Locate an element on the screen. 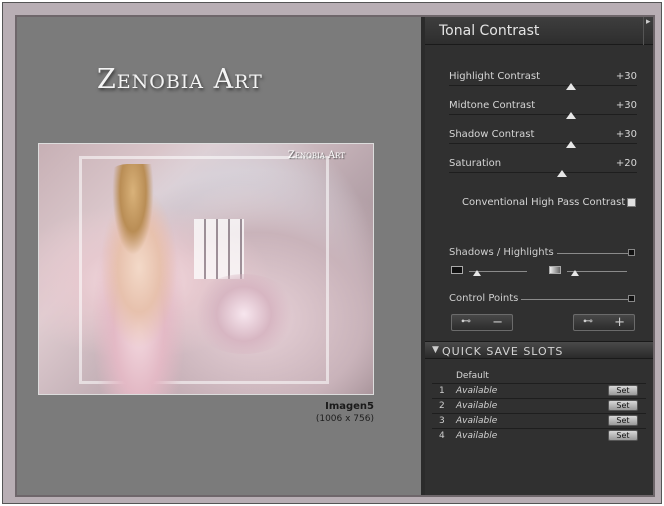 This screenshot has height=506, width=664. highlights-slider-thumb is located at coordinates (575, 273).